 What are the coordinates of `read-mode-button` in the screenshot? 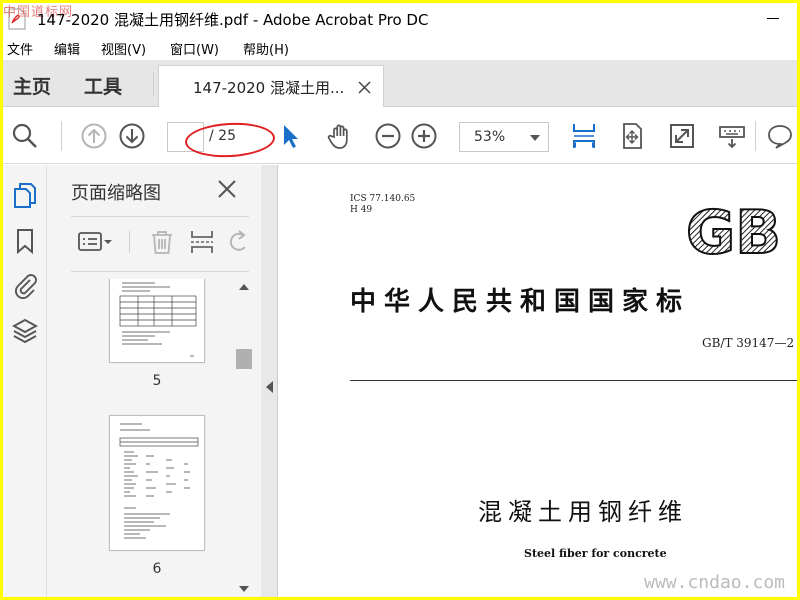 It's located at (732, 136).